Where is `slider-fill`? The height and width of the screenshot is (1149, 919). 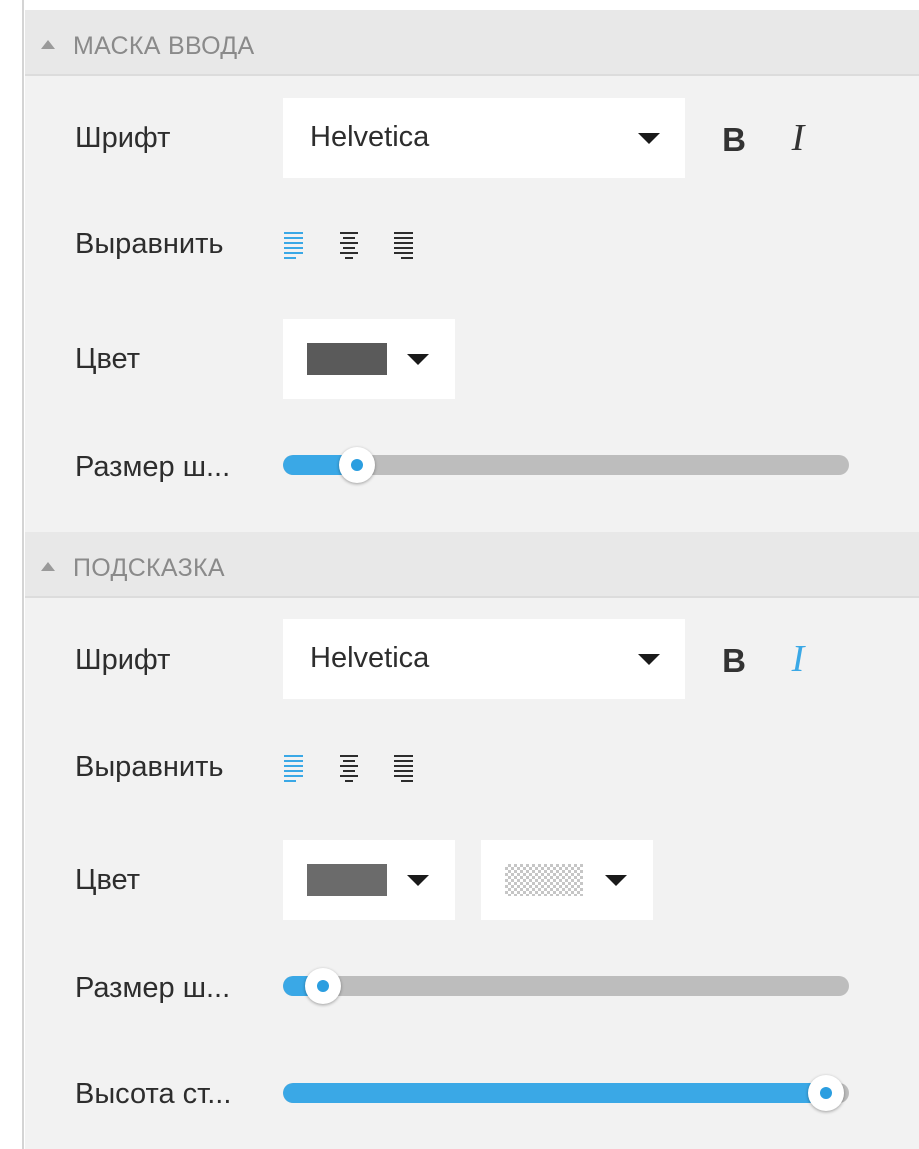 slider-fill is located at coordinates (554, 1093).